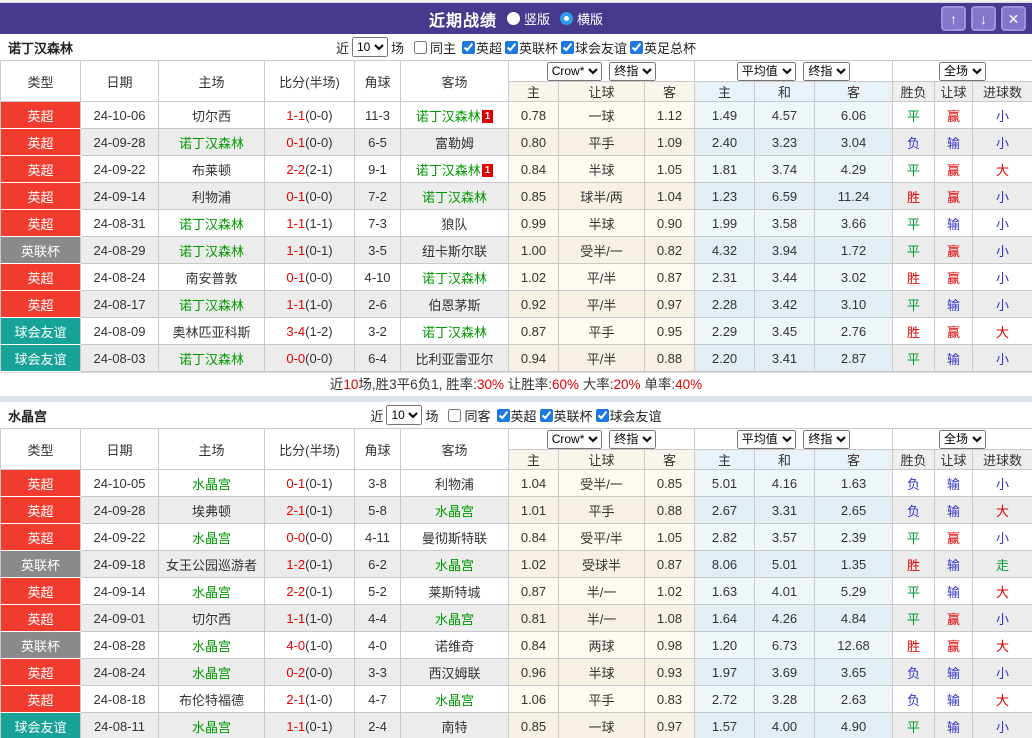  What do you see at coordinates (635, 416) in the screenshot?
I see `league-label: 球会友谊` at bounding box center [635, 416].